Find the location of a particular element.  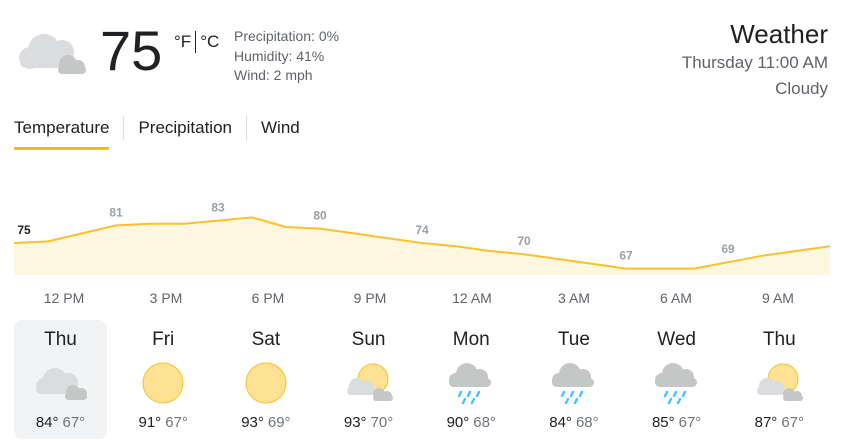

high-temp: 91° is located at coordinates (150, 422).